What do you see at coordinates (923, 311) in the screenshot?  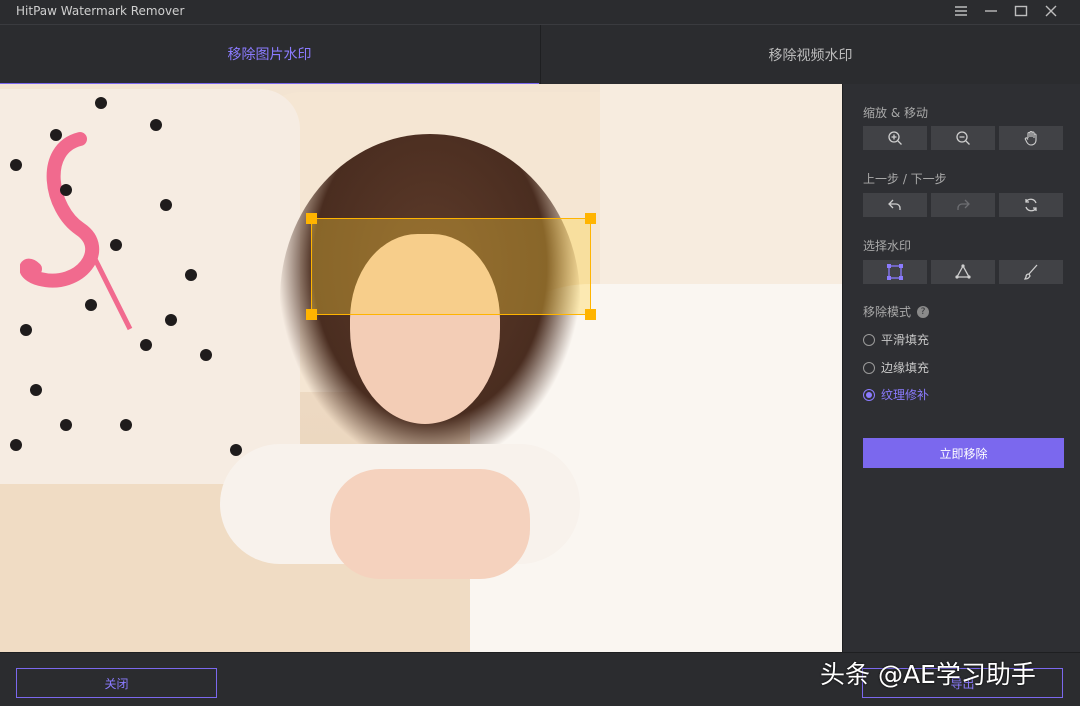 I see `help-icon: ?` at bounding box center [923, 311].